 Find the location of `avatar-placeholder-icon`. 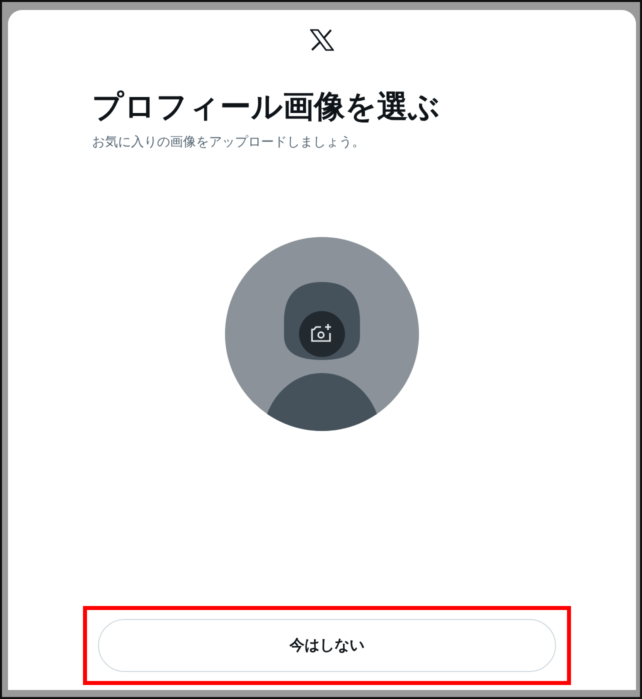

avatar-placeholder-icon is located at coordinates (322, 334).